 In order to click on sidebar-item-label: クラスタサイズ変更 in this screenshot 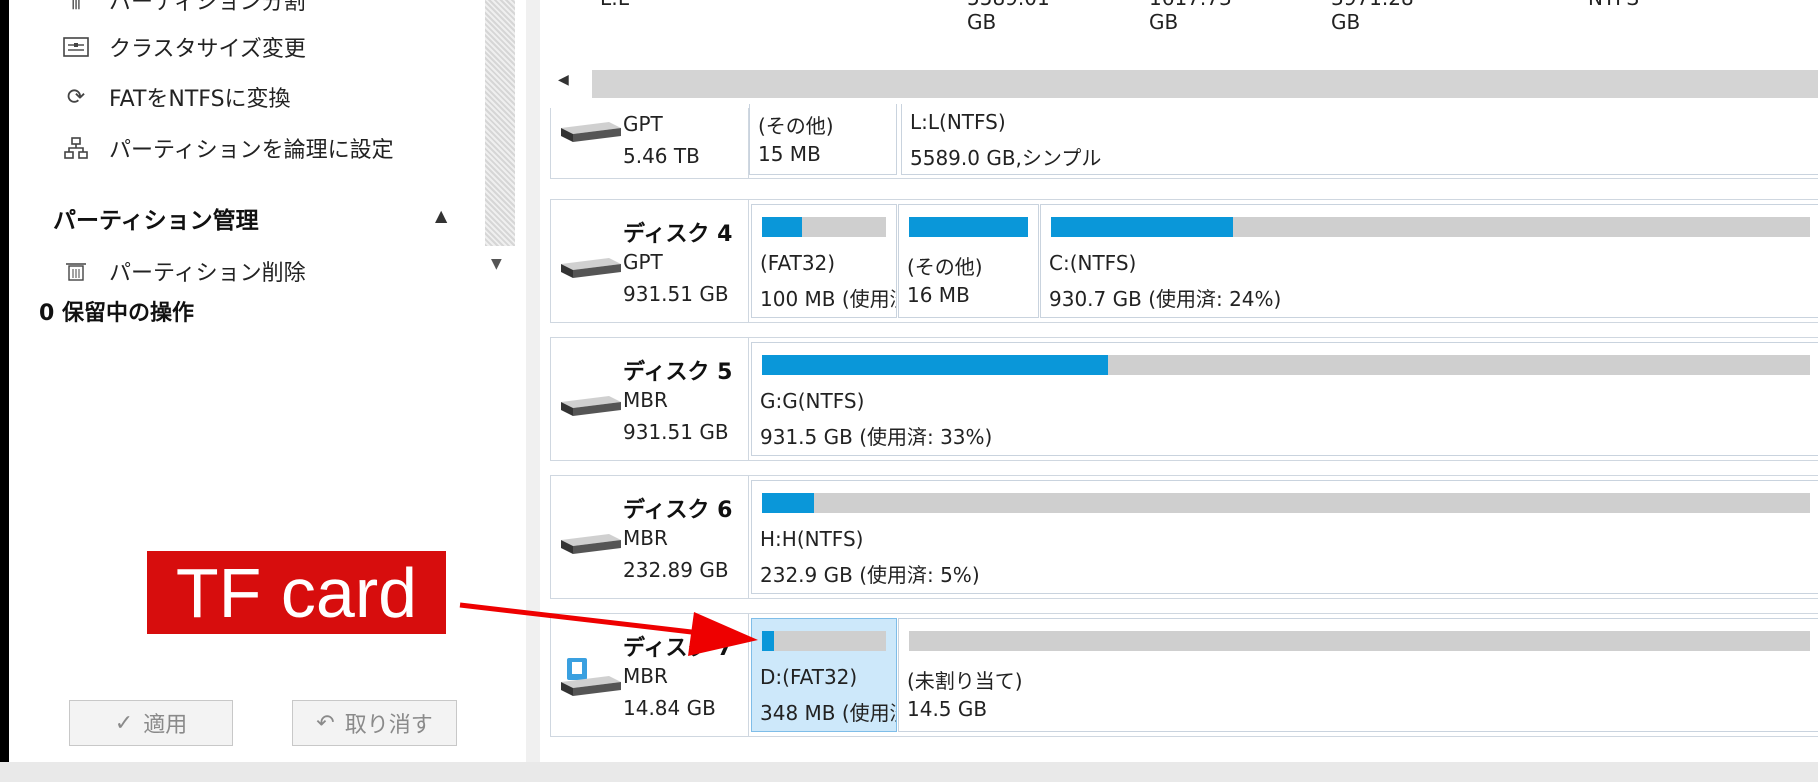, I will do `click(207, 49)`.